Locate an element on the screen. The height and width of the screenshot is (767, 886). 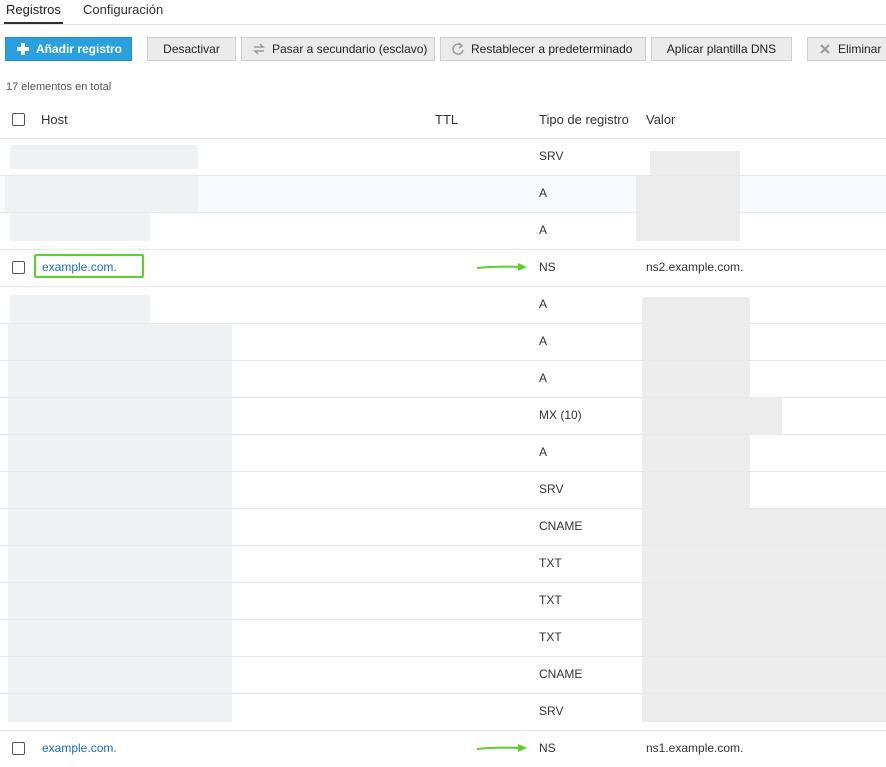
table-row: example.com. NS ns1.example.com. is located at coordinates (443, 749).